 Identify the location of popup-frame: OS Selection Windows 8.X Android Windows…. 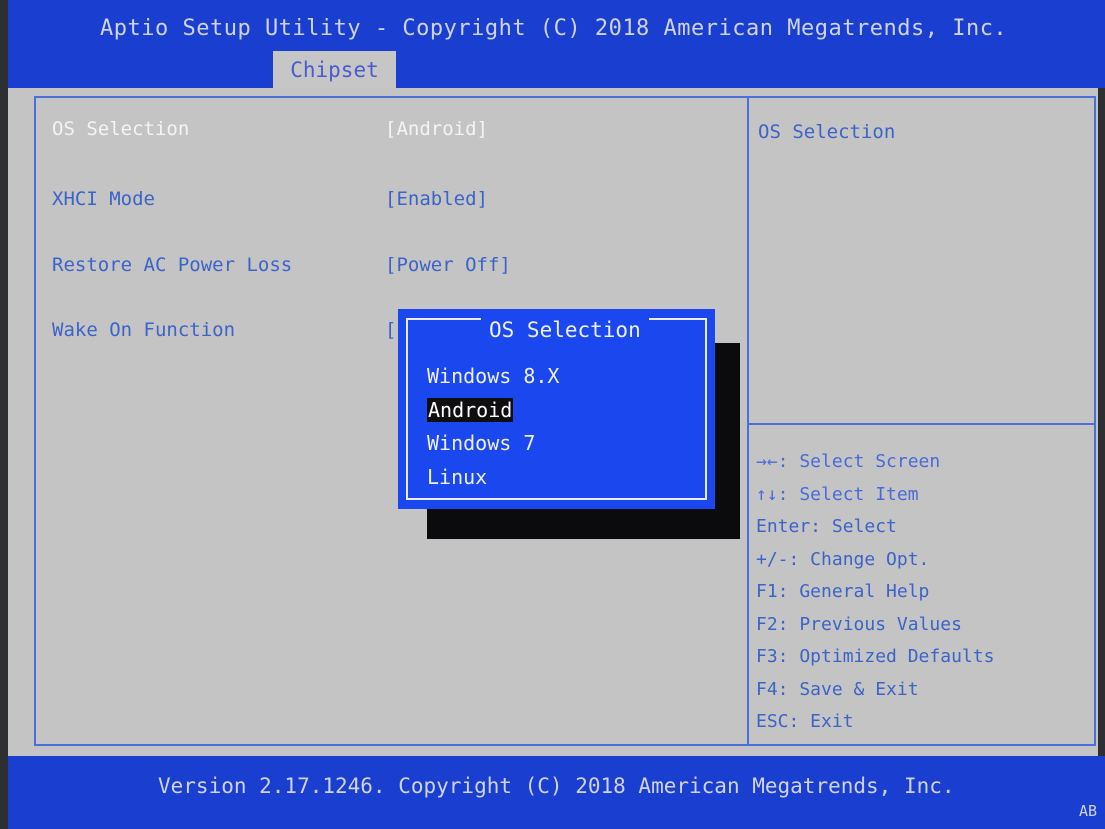
(556, 409).